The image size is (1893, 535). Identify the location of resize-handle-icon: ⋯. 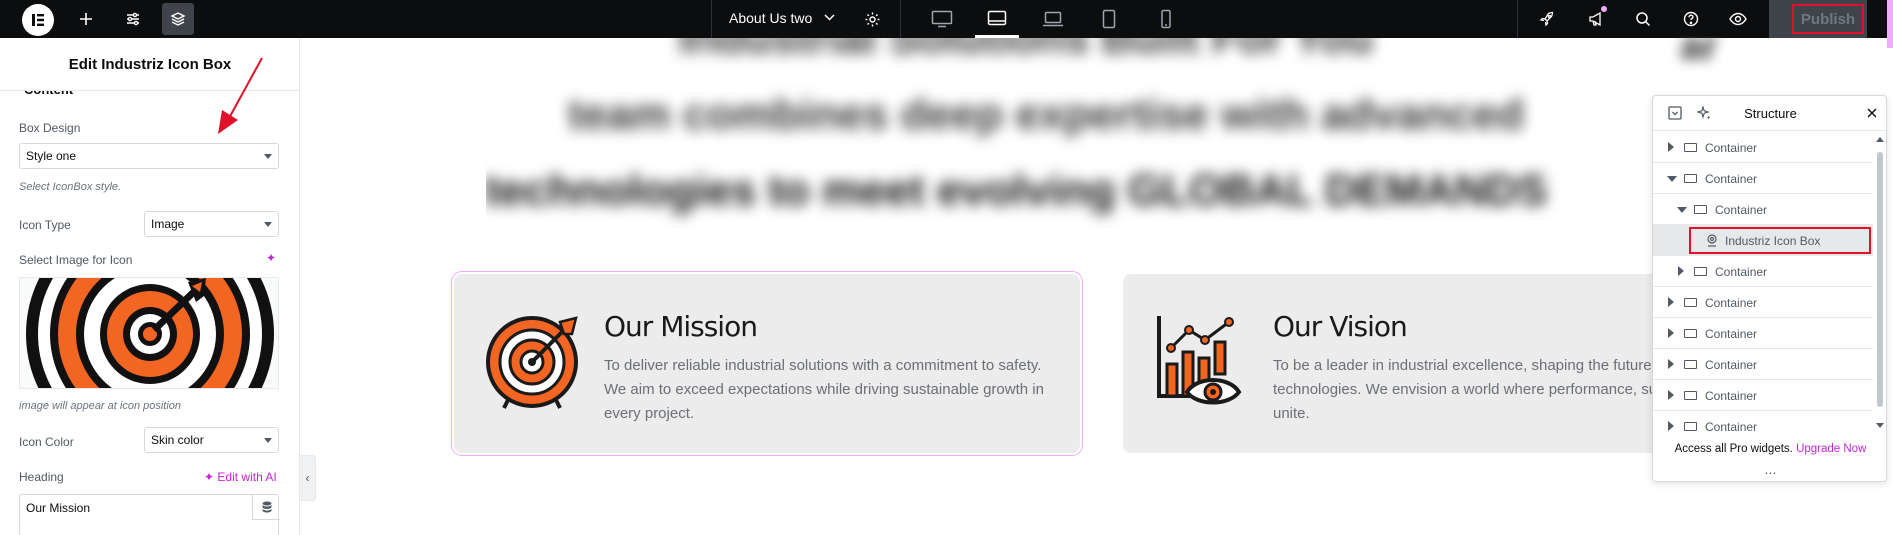
(1769, 473).